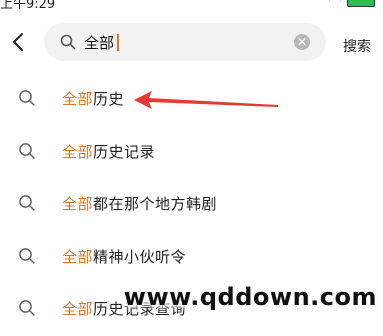  I want to click on clear-button: ✕, so click(302, 42).